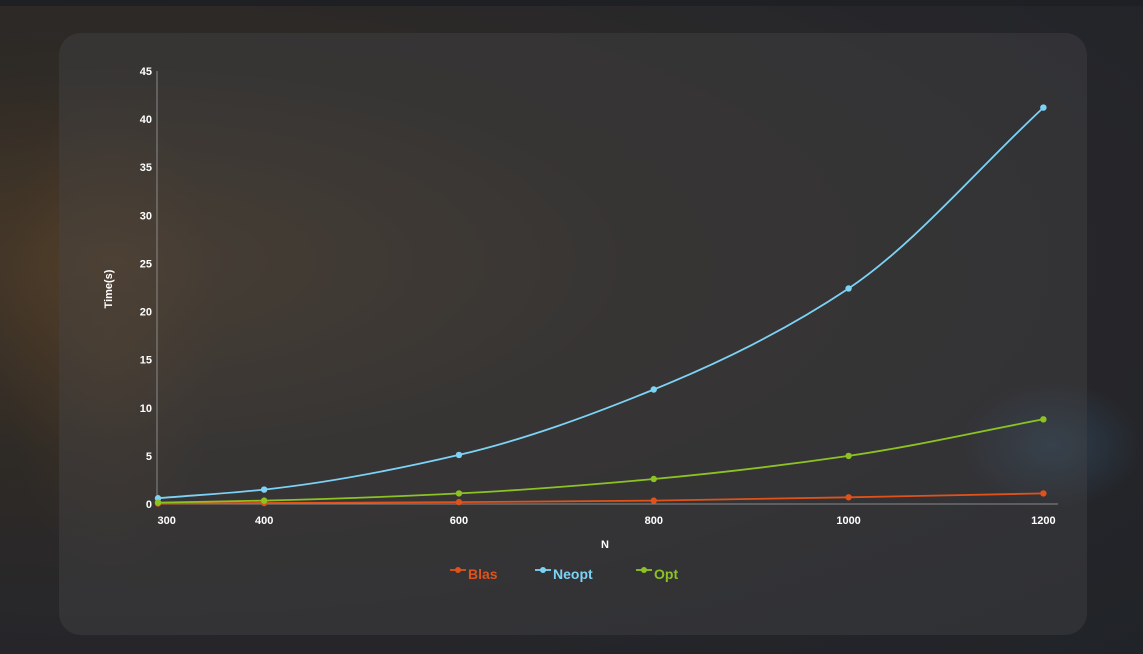 The height and width of the screenshot is (654, 1143). Describe the element at coordinates (264, 521) in the screenshot. I see `x-tick-label: 400` at that location.